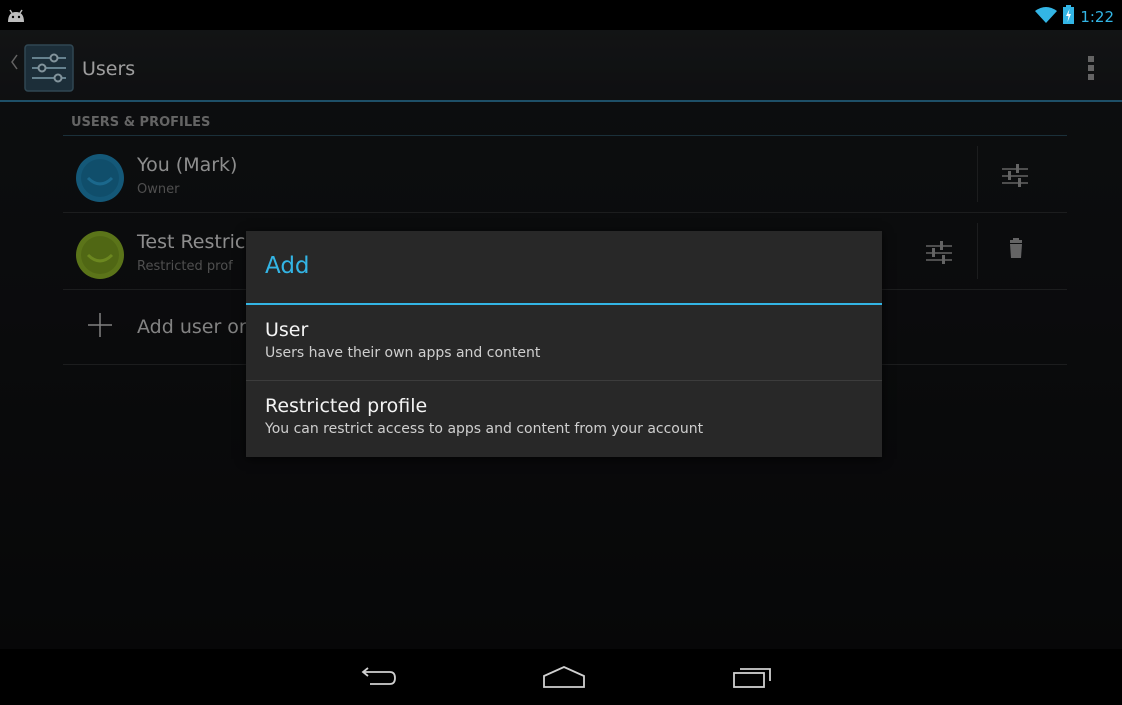 This screenshot has height=705, width=1122. Describe the element at coordinates (346, 406) in the screenshot. I see `option-title: Restricted profile` at that location.